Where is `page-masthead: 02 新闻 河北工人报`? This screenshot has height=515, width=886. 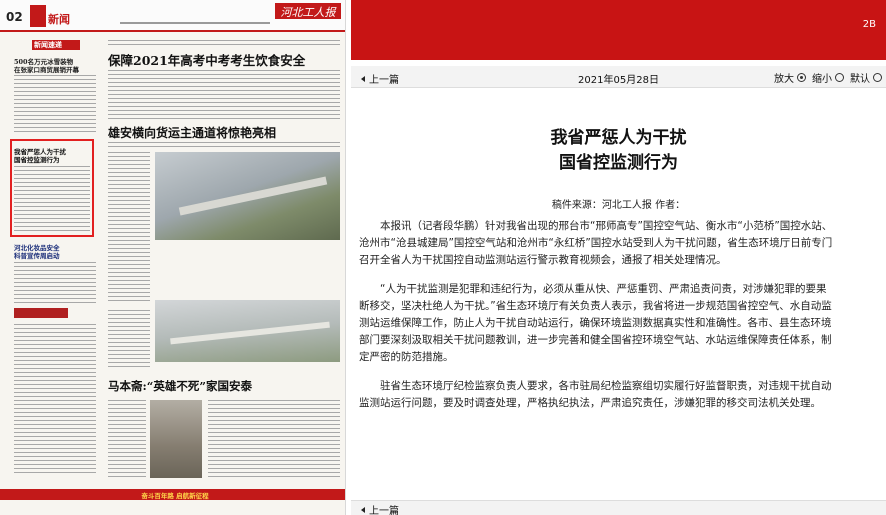 page-masthead: 02 新闻 河北工人报 is located at coordinates (172, 16).